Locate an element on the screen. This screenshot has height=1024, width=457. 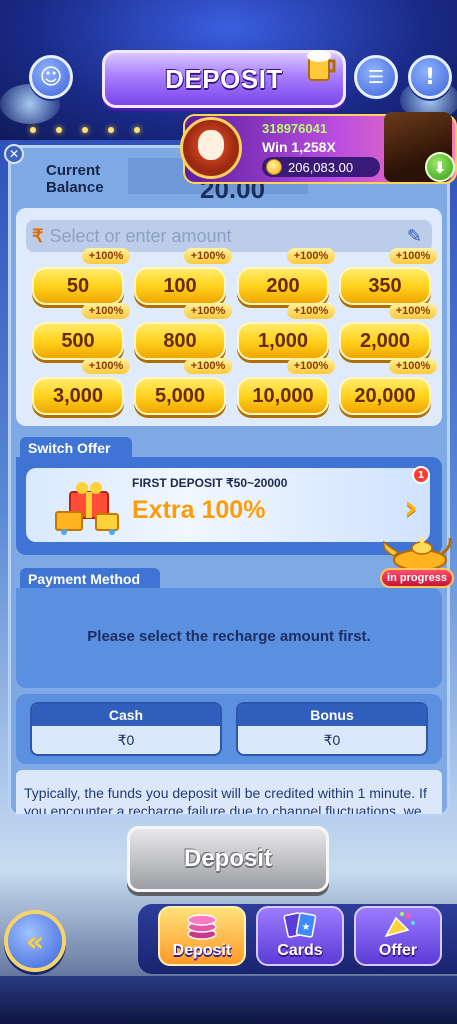
amount-input is located at coordinates (228, 236).